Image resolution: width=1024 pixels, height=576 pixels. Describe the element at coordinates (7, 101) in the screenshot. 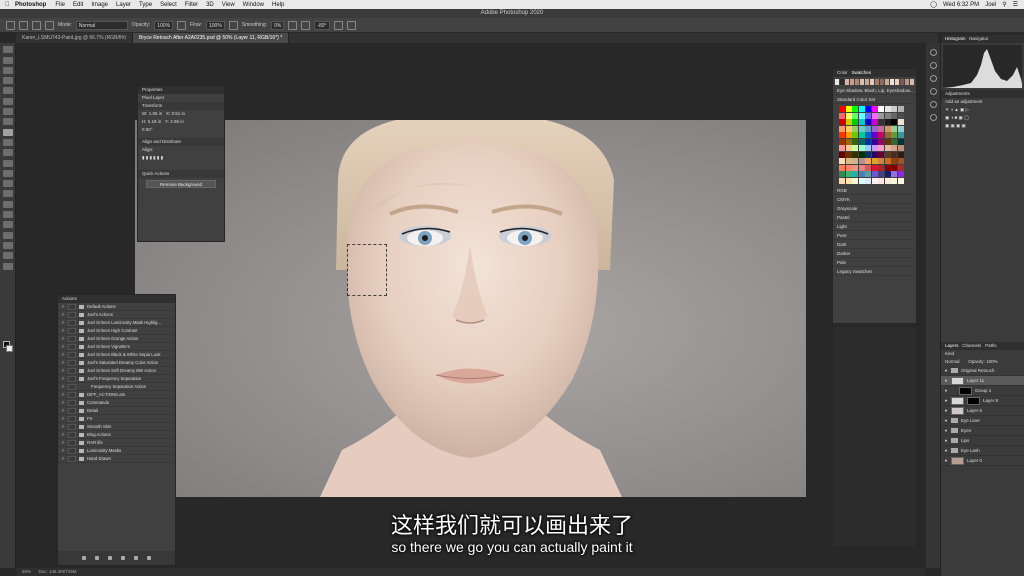

I see `frame-tool-icon` at that location.